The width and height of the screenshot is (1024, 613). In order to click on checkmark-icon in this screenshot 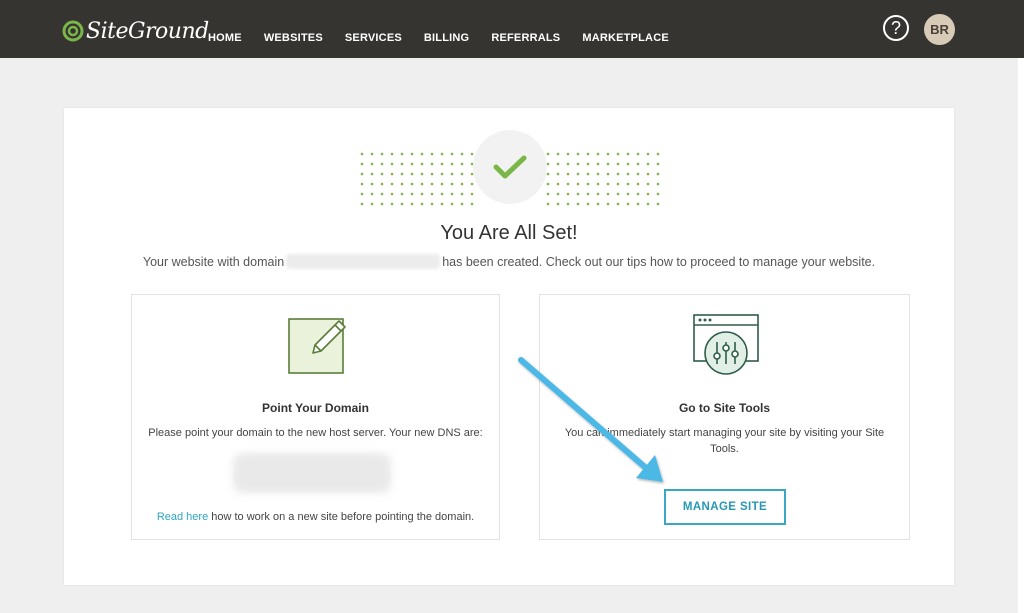, I will do `click(510, 167)`.